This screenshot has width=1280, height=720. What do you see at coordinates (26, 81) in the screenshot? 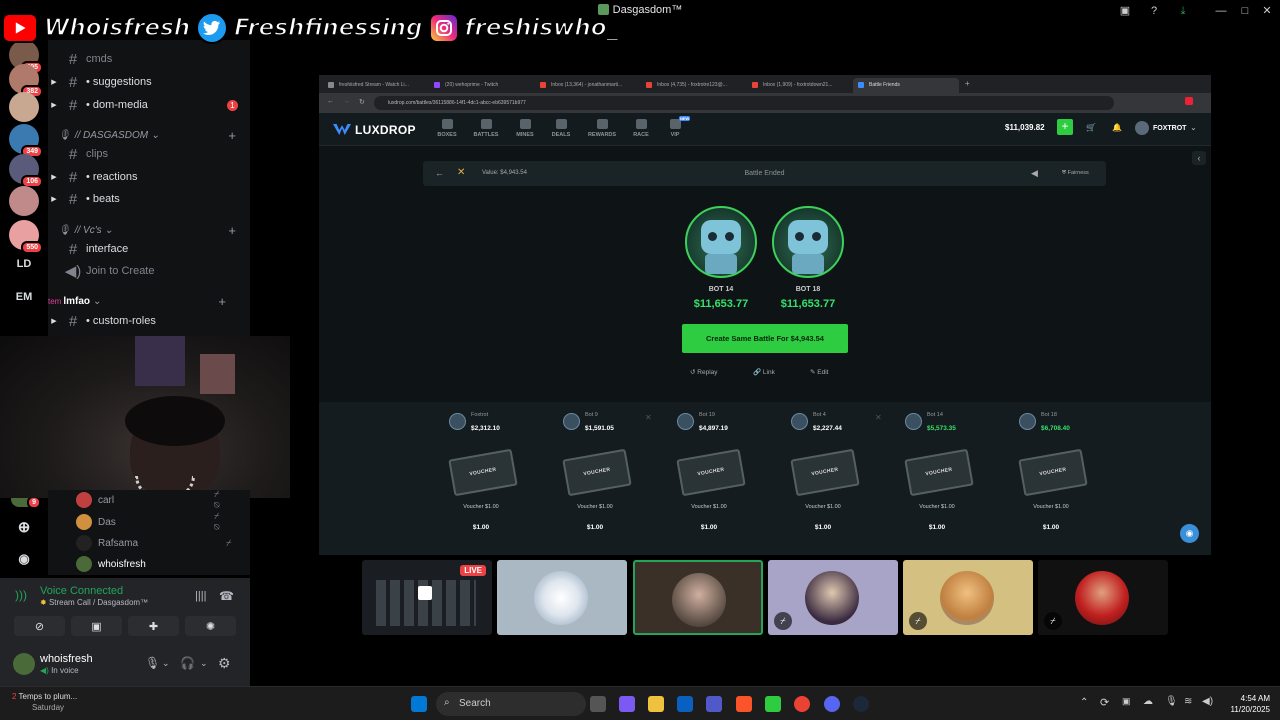
I see `server-icon: 382` at bounding box center [26, 81].